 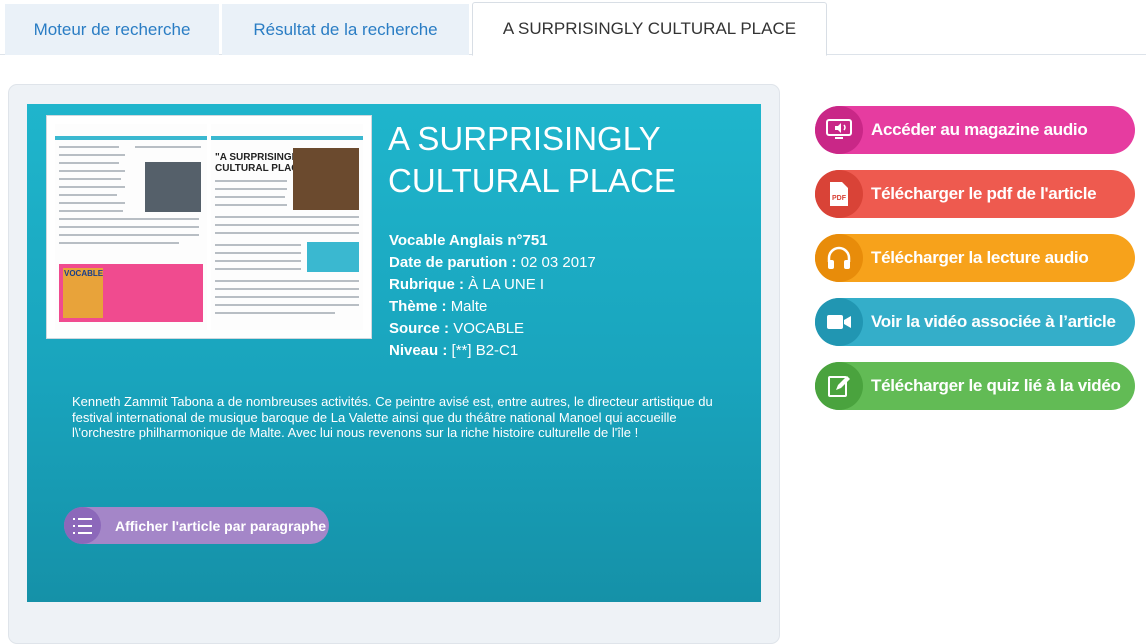 I want to click on access-audio-magazine-button: Accéder au magazine audio, so click(x=975, y=130).